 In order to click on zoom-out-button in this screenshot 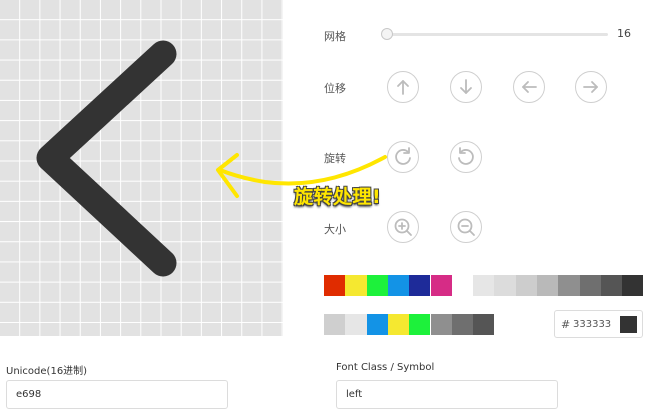, I will do `click(466, 227)`.